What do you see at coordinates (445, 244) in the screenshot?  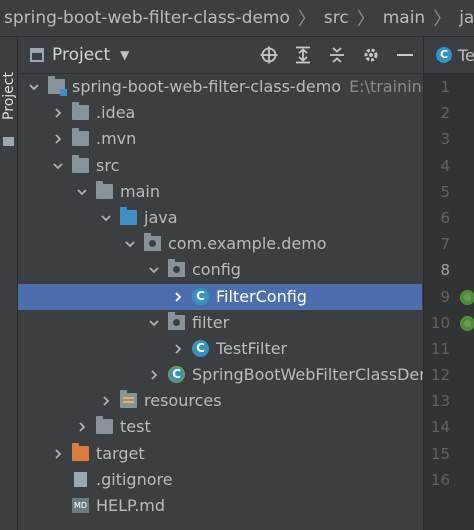 I see `line-number: 7` at bounding box center [445, 244].